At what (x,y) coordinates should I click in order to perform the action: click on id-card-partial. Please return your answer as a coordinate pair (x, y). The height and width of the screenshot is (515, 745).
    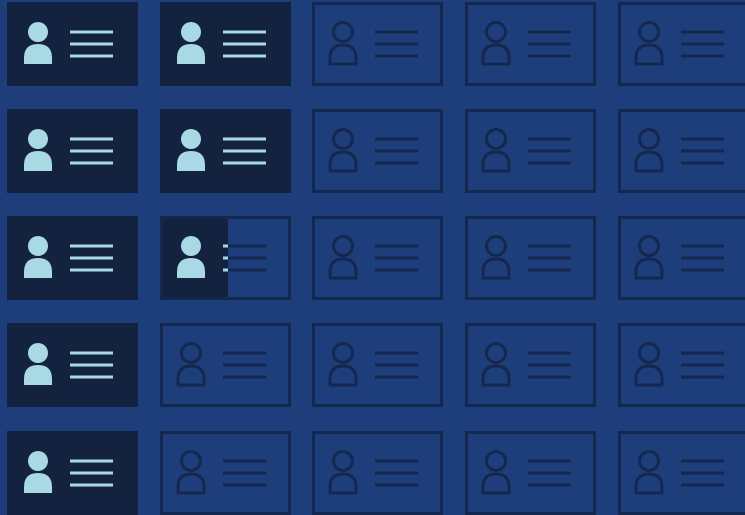
    Looking at the image, I should click on (225, 258).